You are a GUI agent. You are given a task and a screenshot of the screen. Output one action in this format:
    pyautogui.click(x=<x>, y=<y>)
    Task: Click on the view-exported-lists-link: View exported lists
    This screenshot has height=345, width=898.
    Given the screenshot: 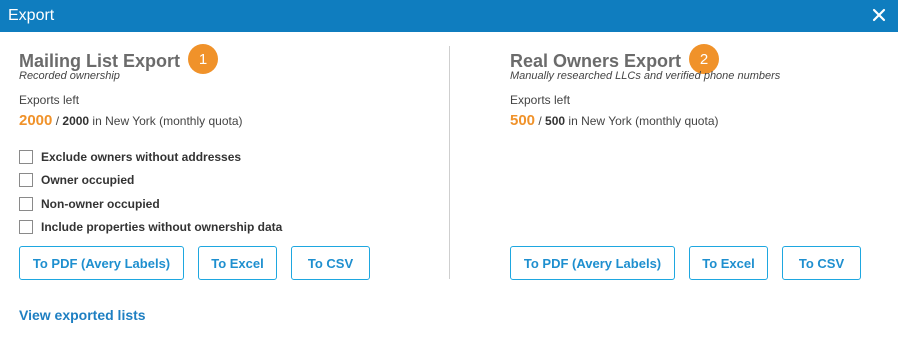 What is the action you would take?
    pyautogui.click(x=82, y=315)
    